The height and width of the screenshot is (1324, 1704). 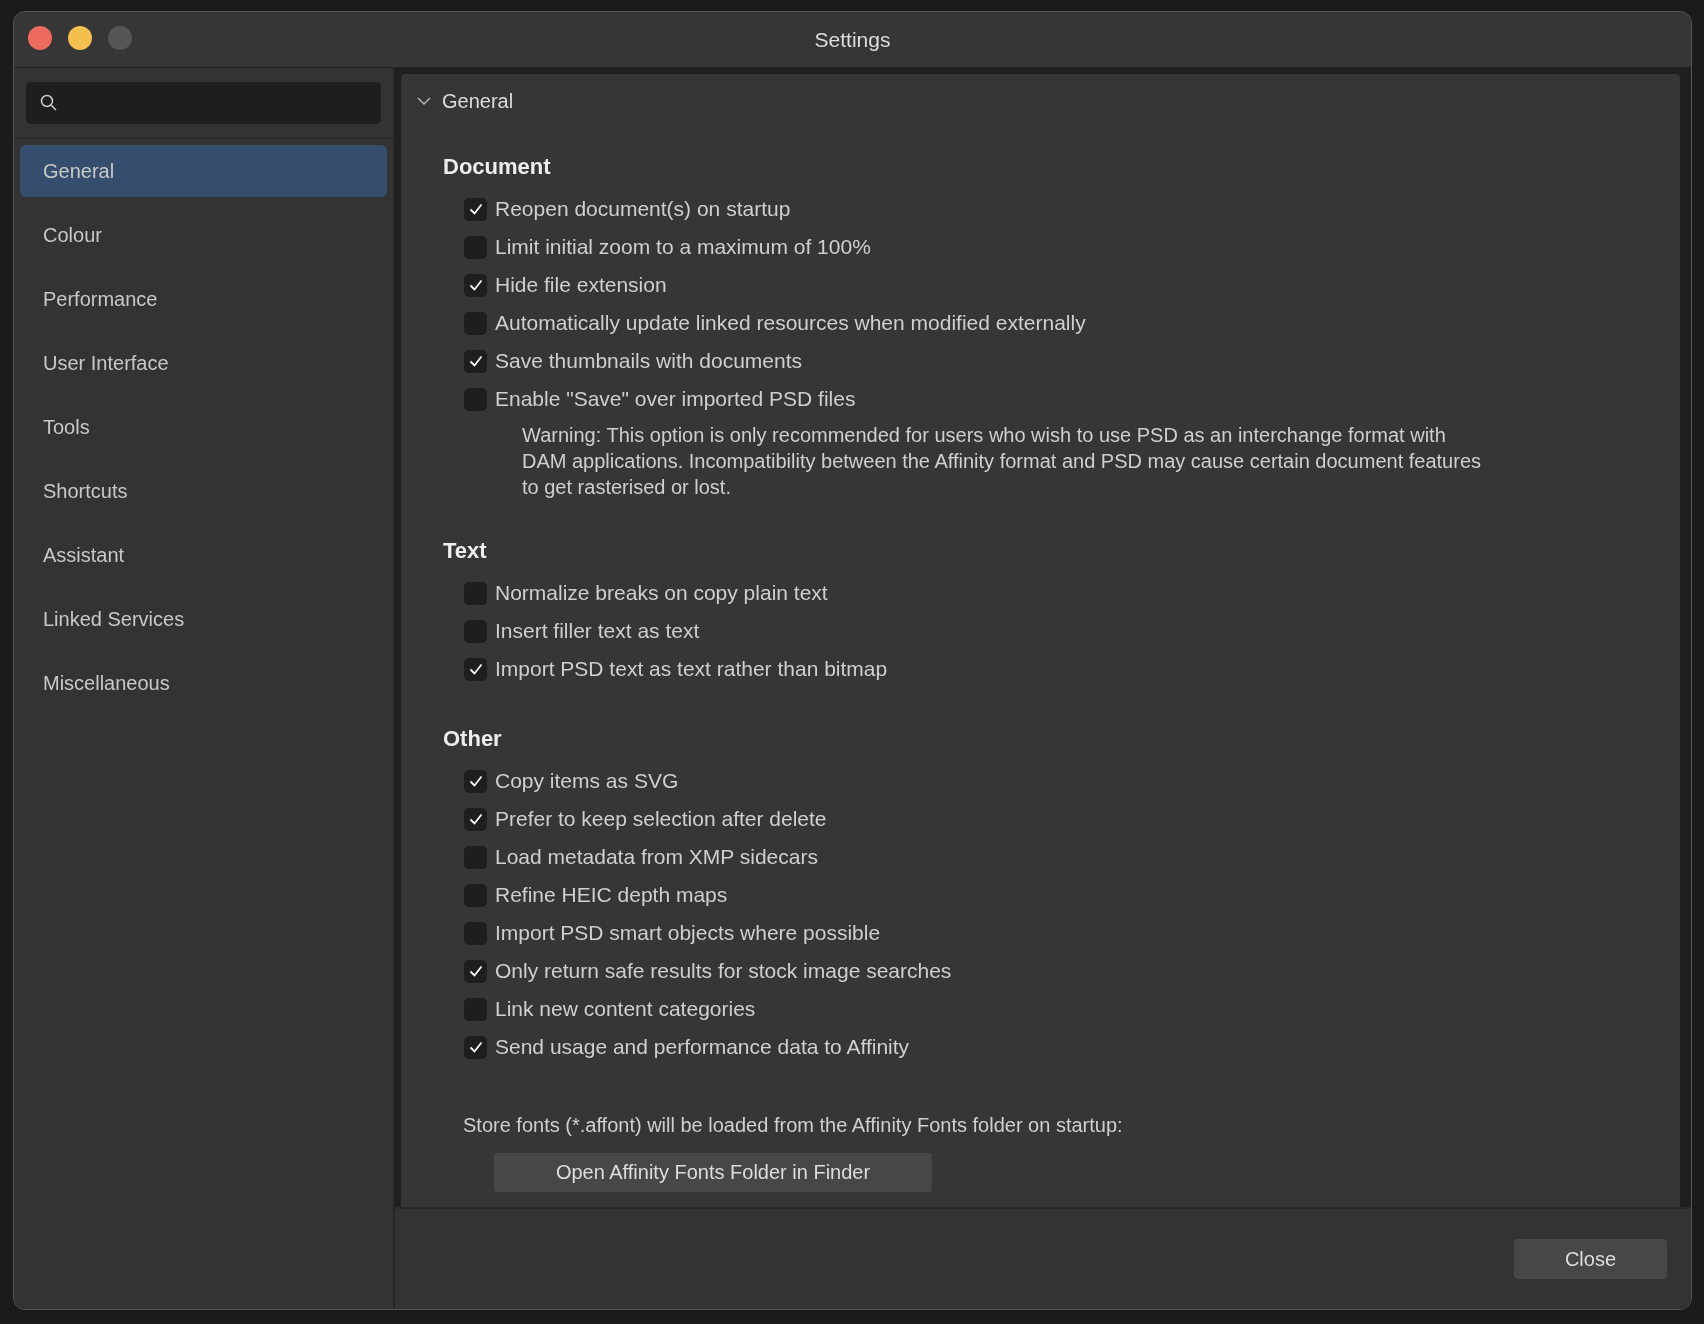 What do you see at coordinates (203, 427) in the screenshot?
I see `sidebar-item: Tools` at bounding box center [203, 427].